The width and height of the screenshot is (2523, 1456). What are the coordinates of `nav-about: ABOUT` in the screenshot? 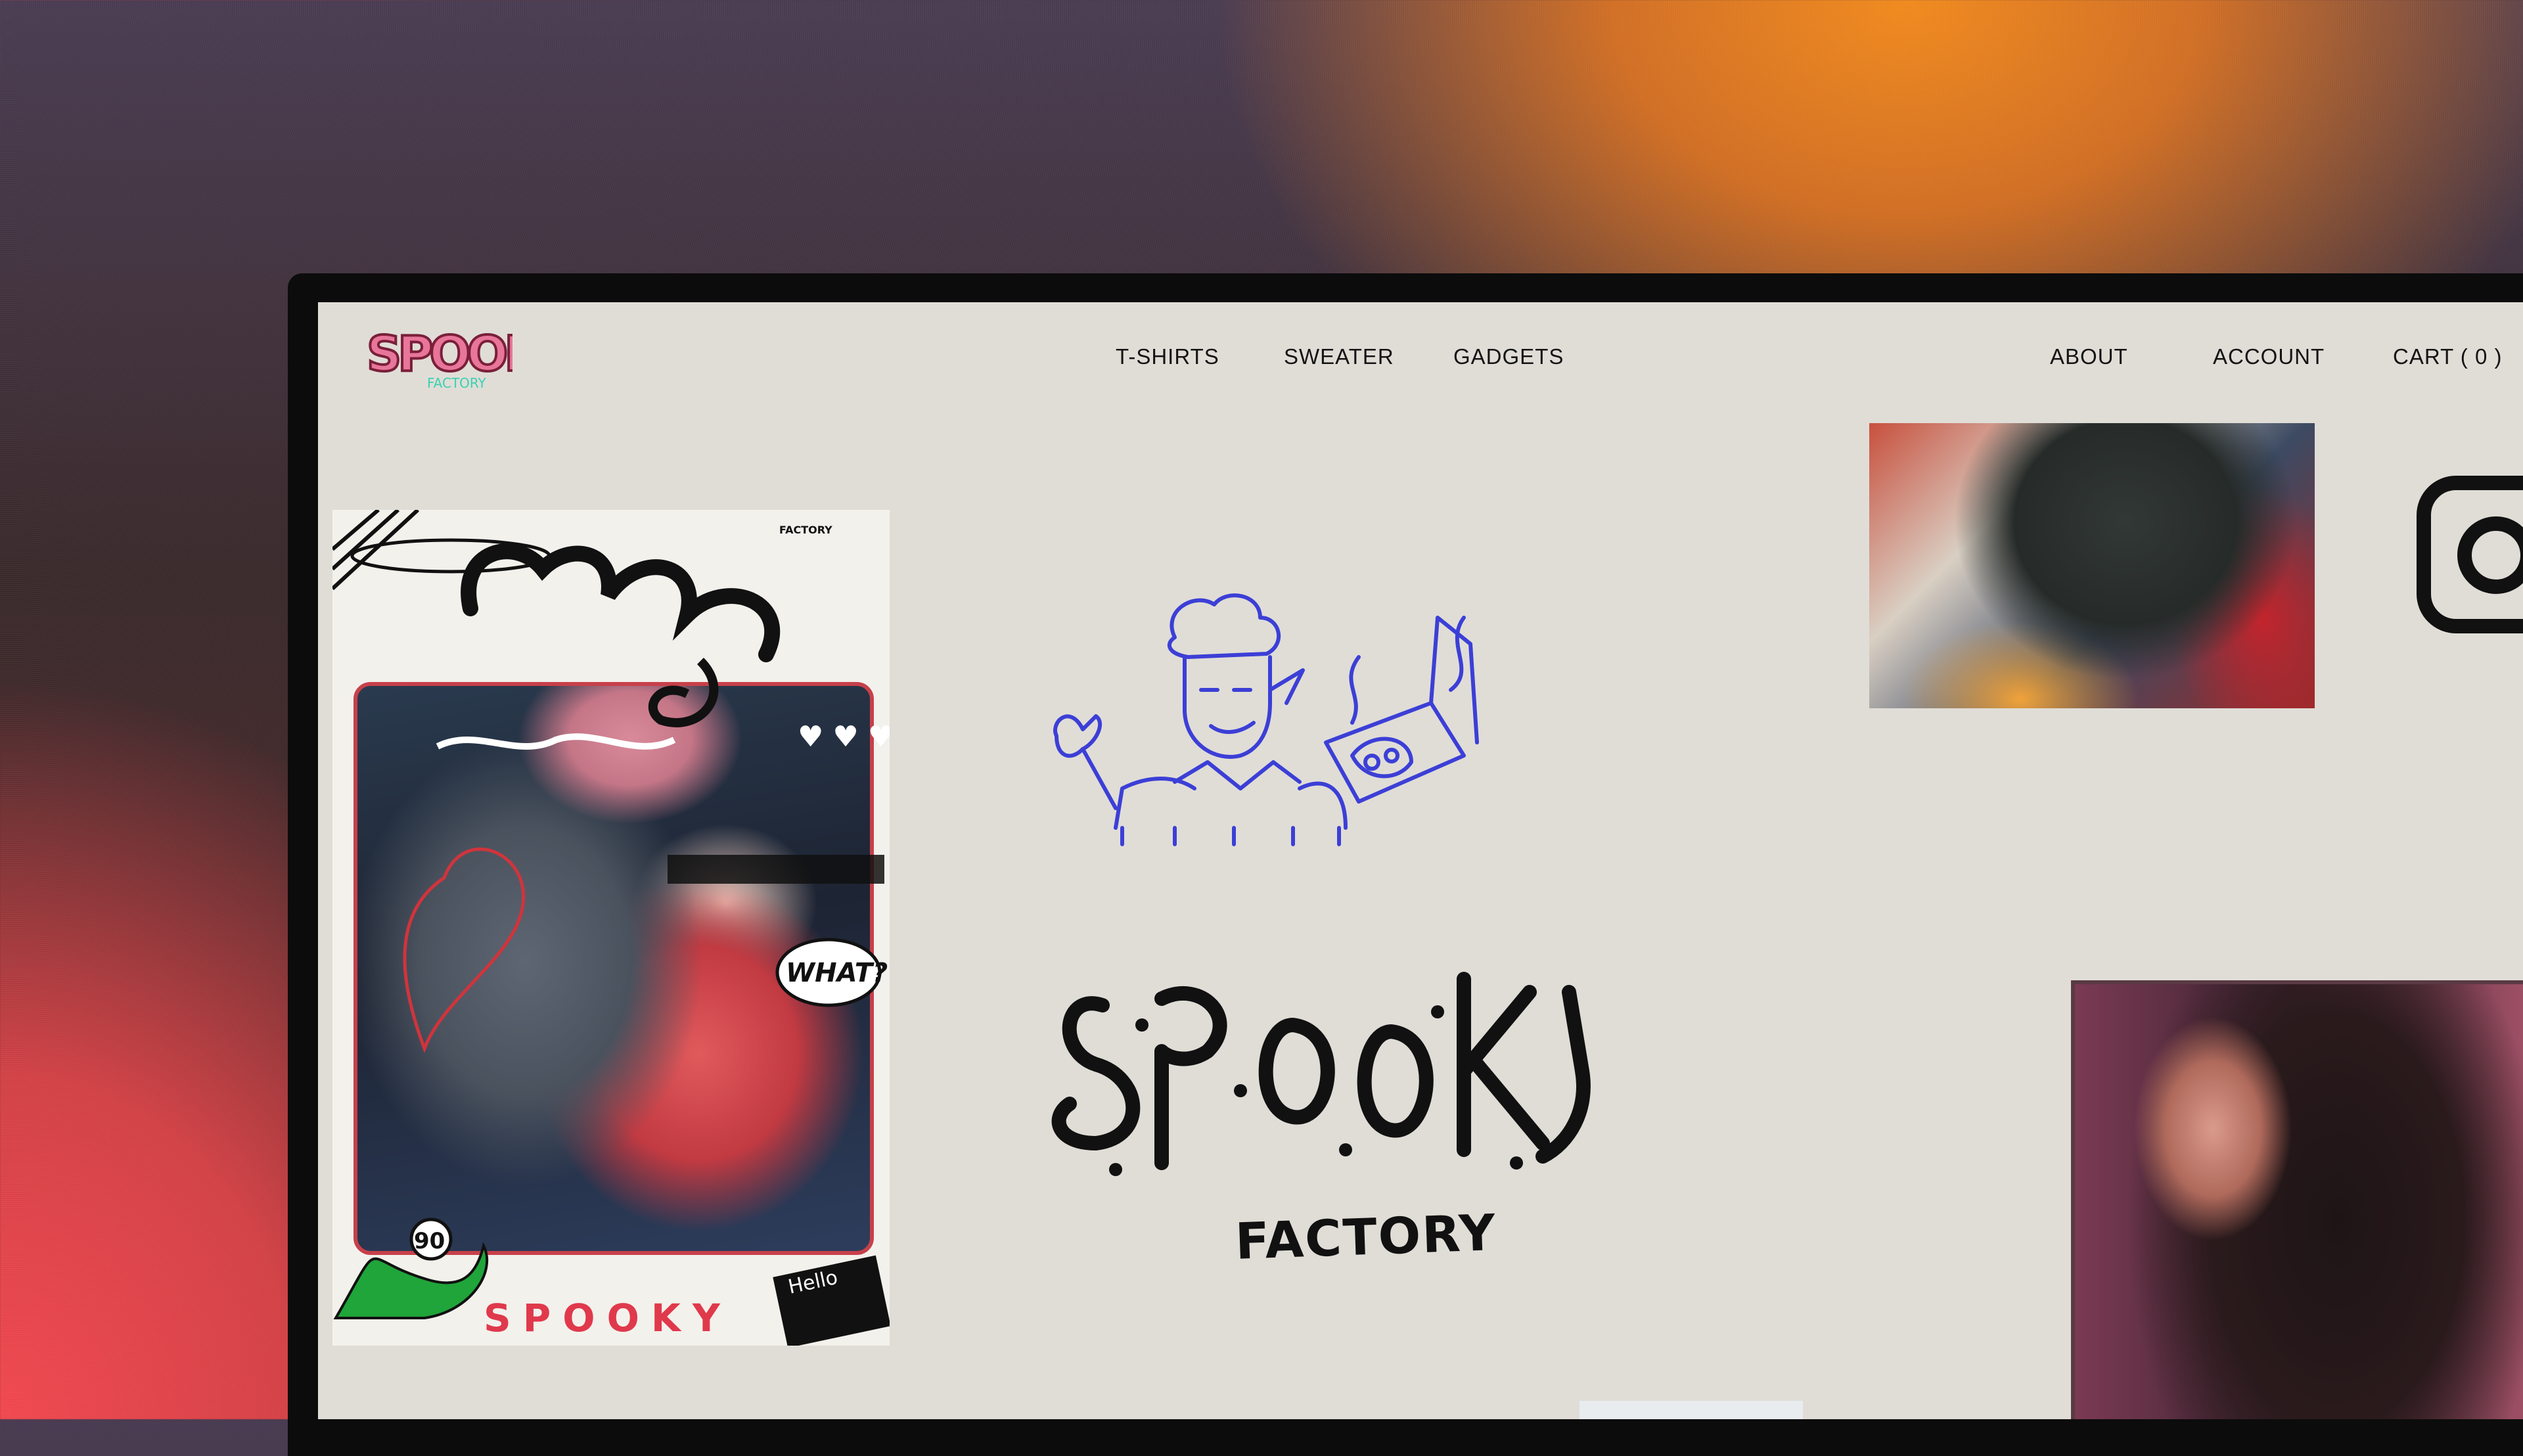 It's located at (2089, 356).